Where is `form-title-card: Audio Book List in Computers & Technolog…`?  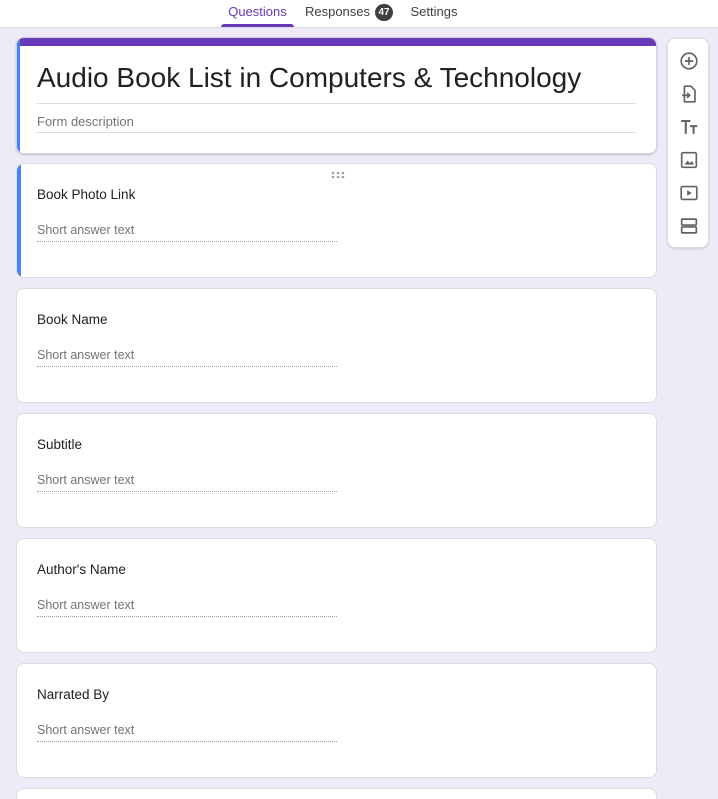
form-title-card: Audio Book List in Computers & Technolog… is located at coordinates (336, 95).